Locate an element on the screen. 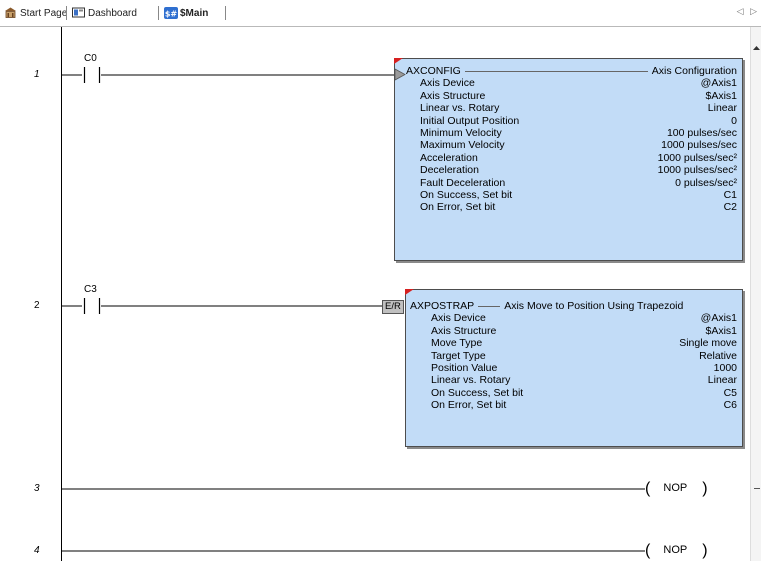 The image size is (761, 561). parameter-label: Maximum Velocity is located at coordinates (462, 145).